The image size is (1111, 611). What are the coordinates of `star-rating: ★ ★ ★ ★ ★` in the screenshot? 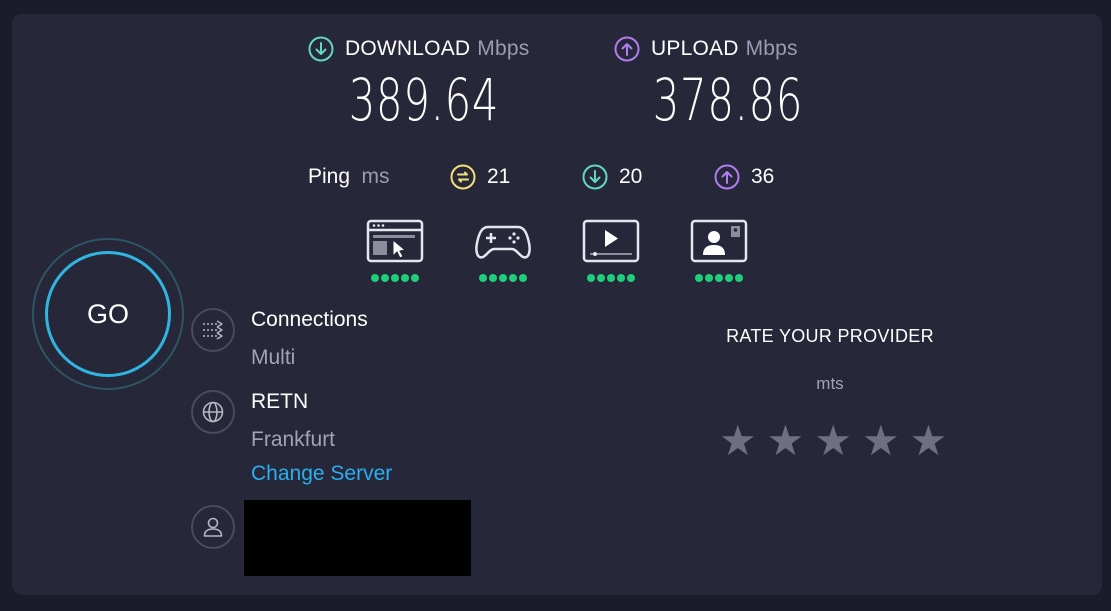 It's located at (833, 441).